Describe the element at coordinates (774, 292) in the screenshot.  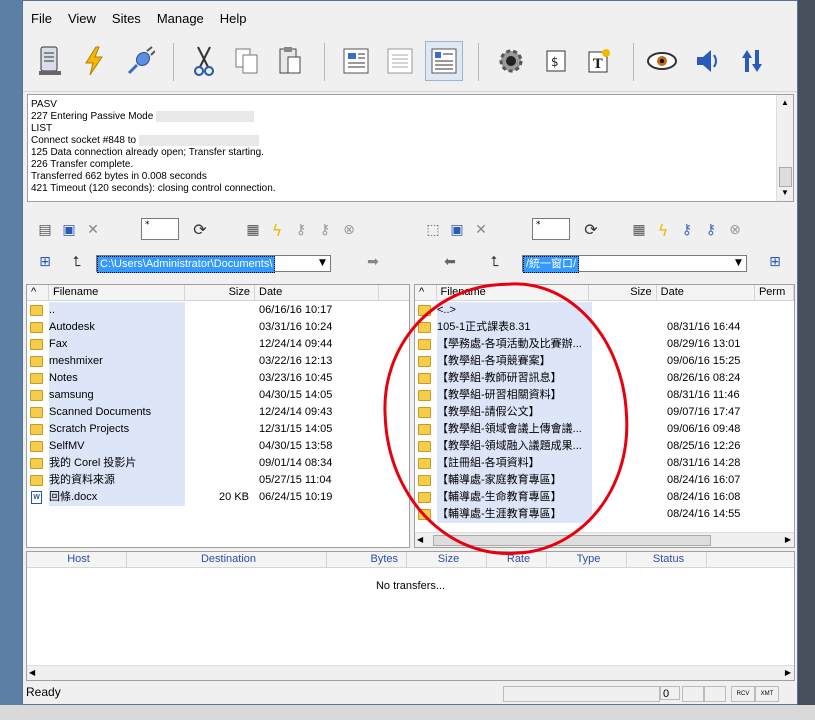
I see `remote-col-perm: Perm` at that location.